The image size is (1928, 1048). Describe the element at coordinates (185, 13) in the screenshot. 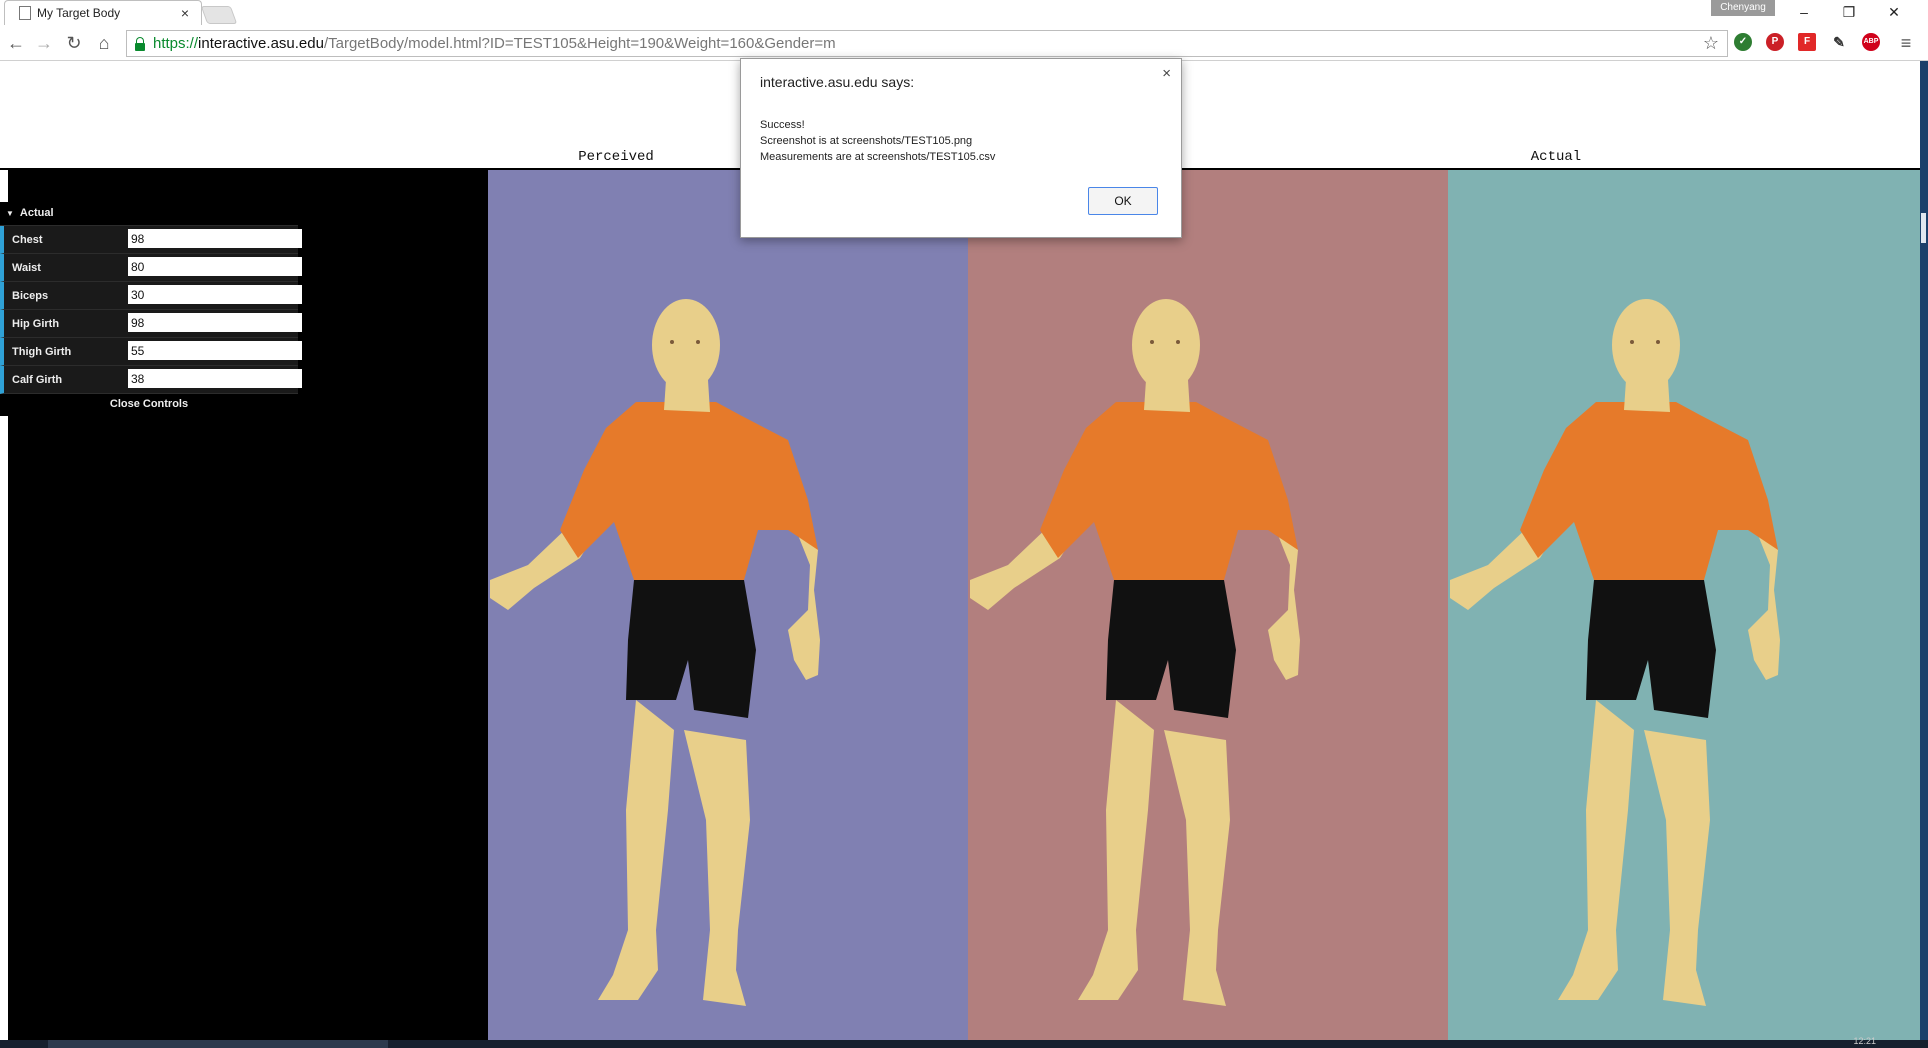

I see `tab-close-icon: ×` at that location.